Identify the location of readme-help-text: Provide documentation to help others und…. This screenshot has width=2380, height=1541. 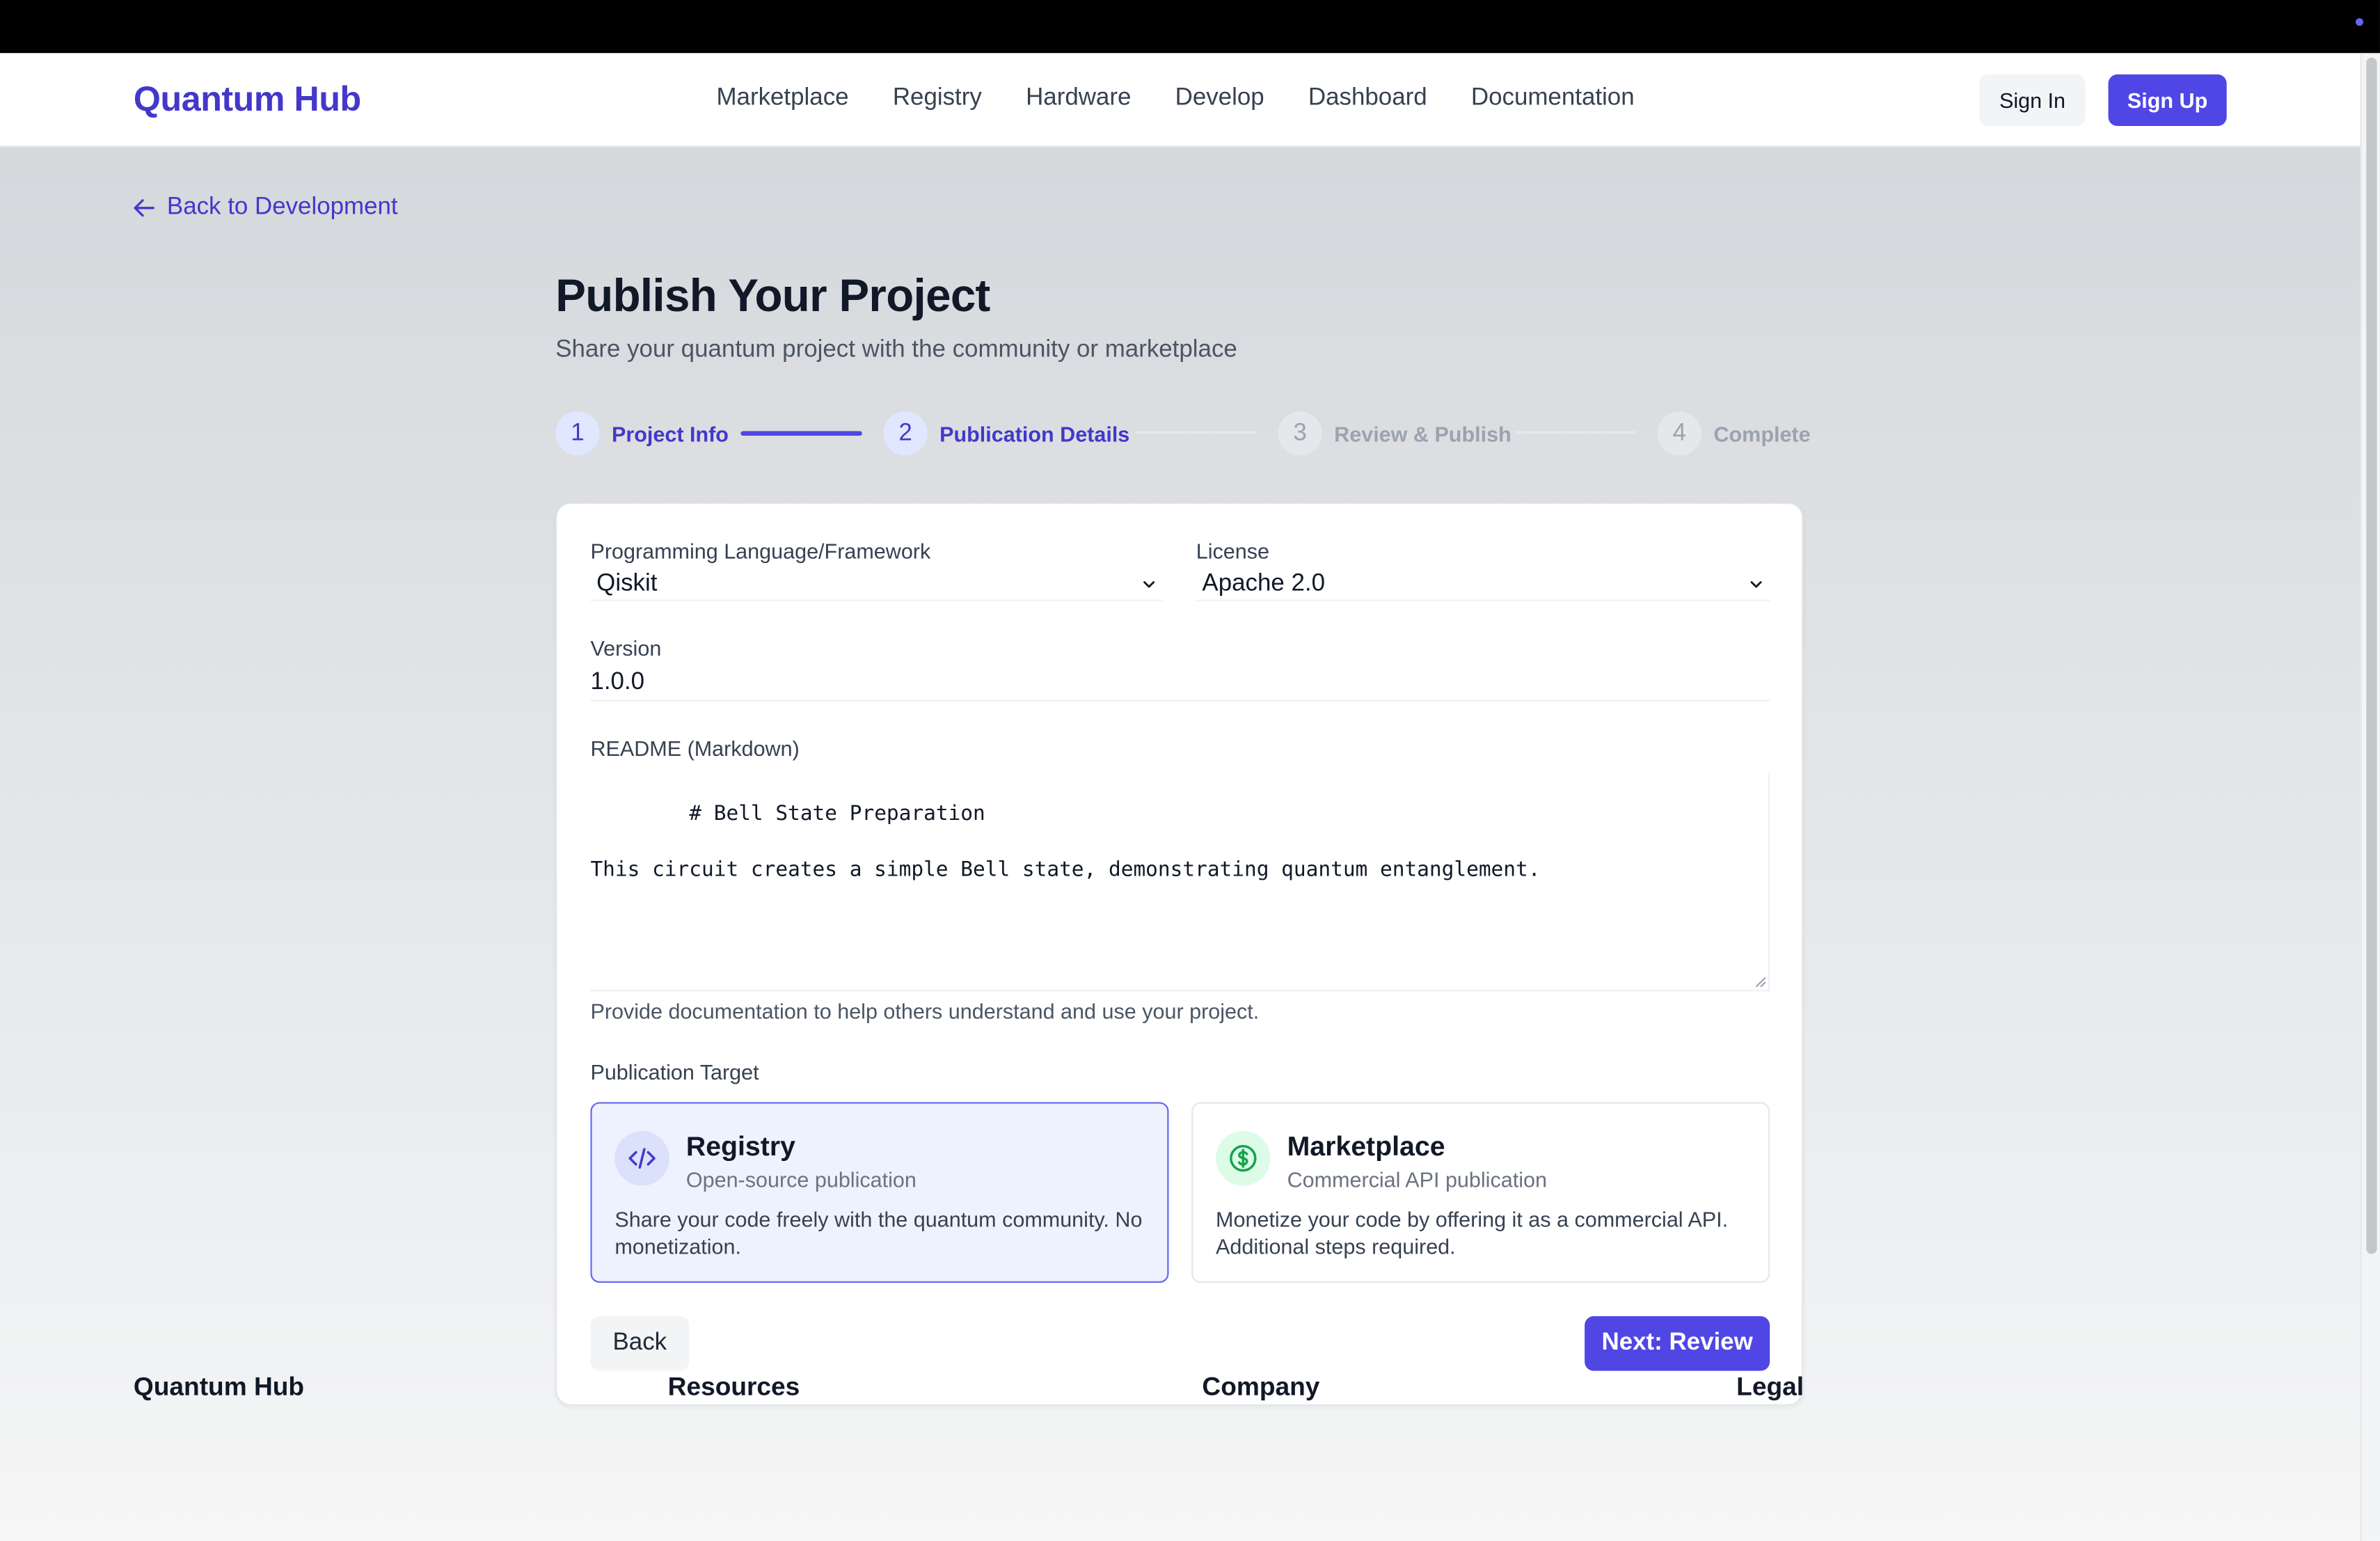
(925, 1011).